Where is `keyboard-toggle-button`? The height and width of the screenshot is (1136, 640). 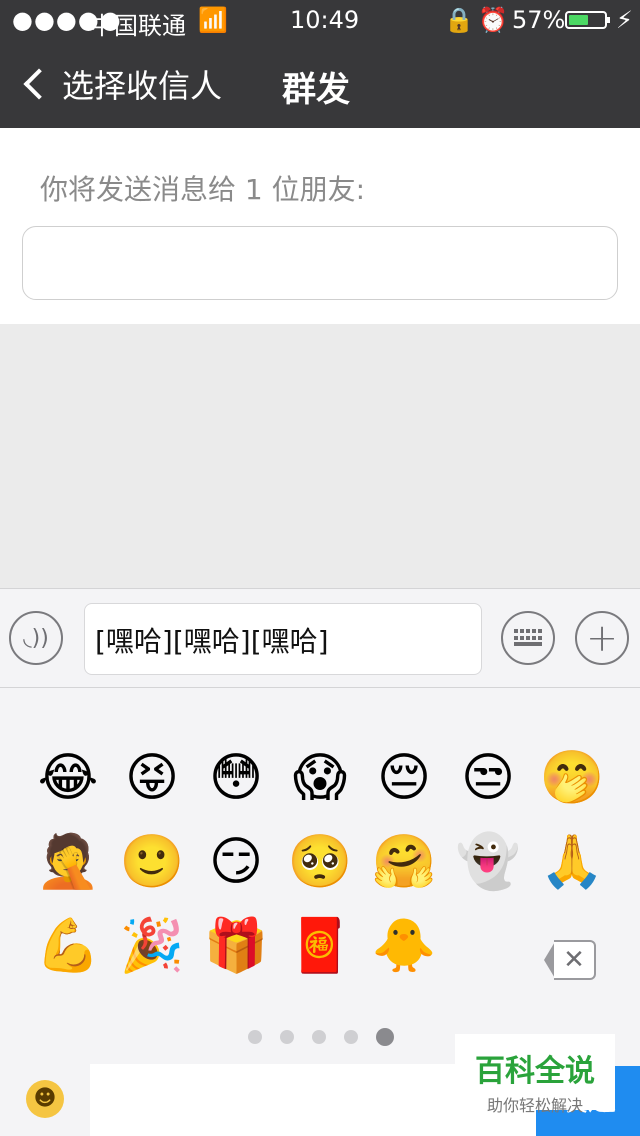 keyboard-toggle-button is located at coordinates (528, 638).